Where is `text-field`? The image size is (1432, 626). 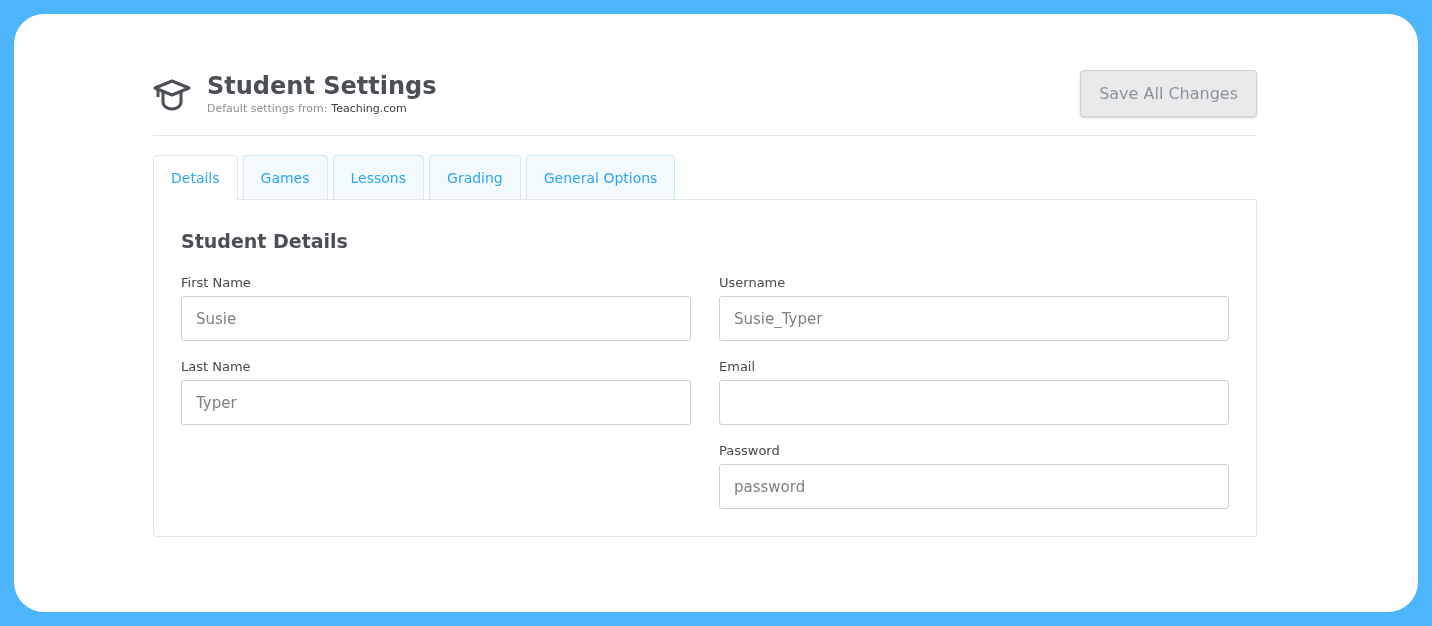 text-field is located at coordinates (974, 402).